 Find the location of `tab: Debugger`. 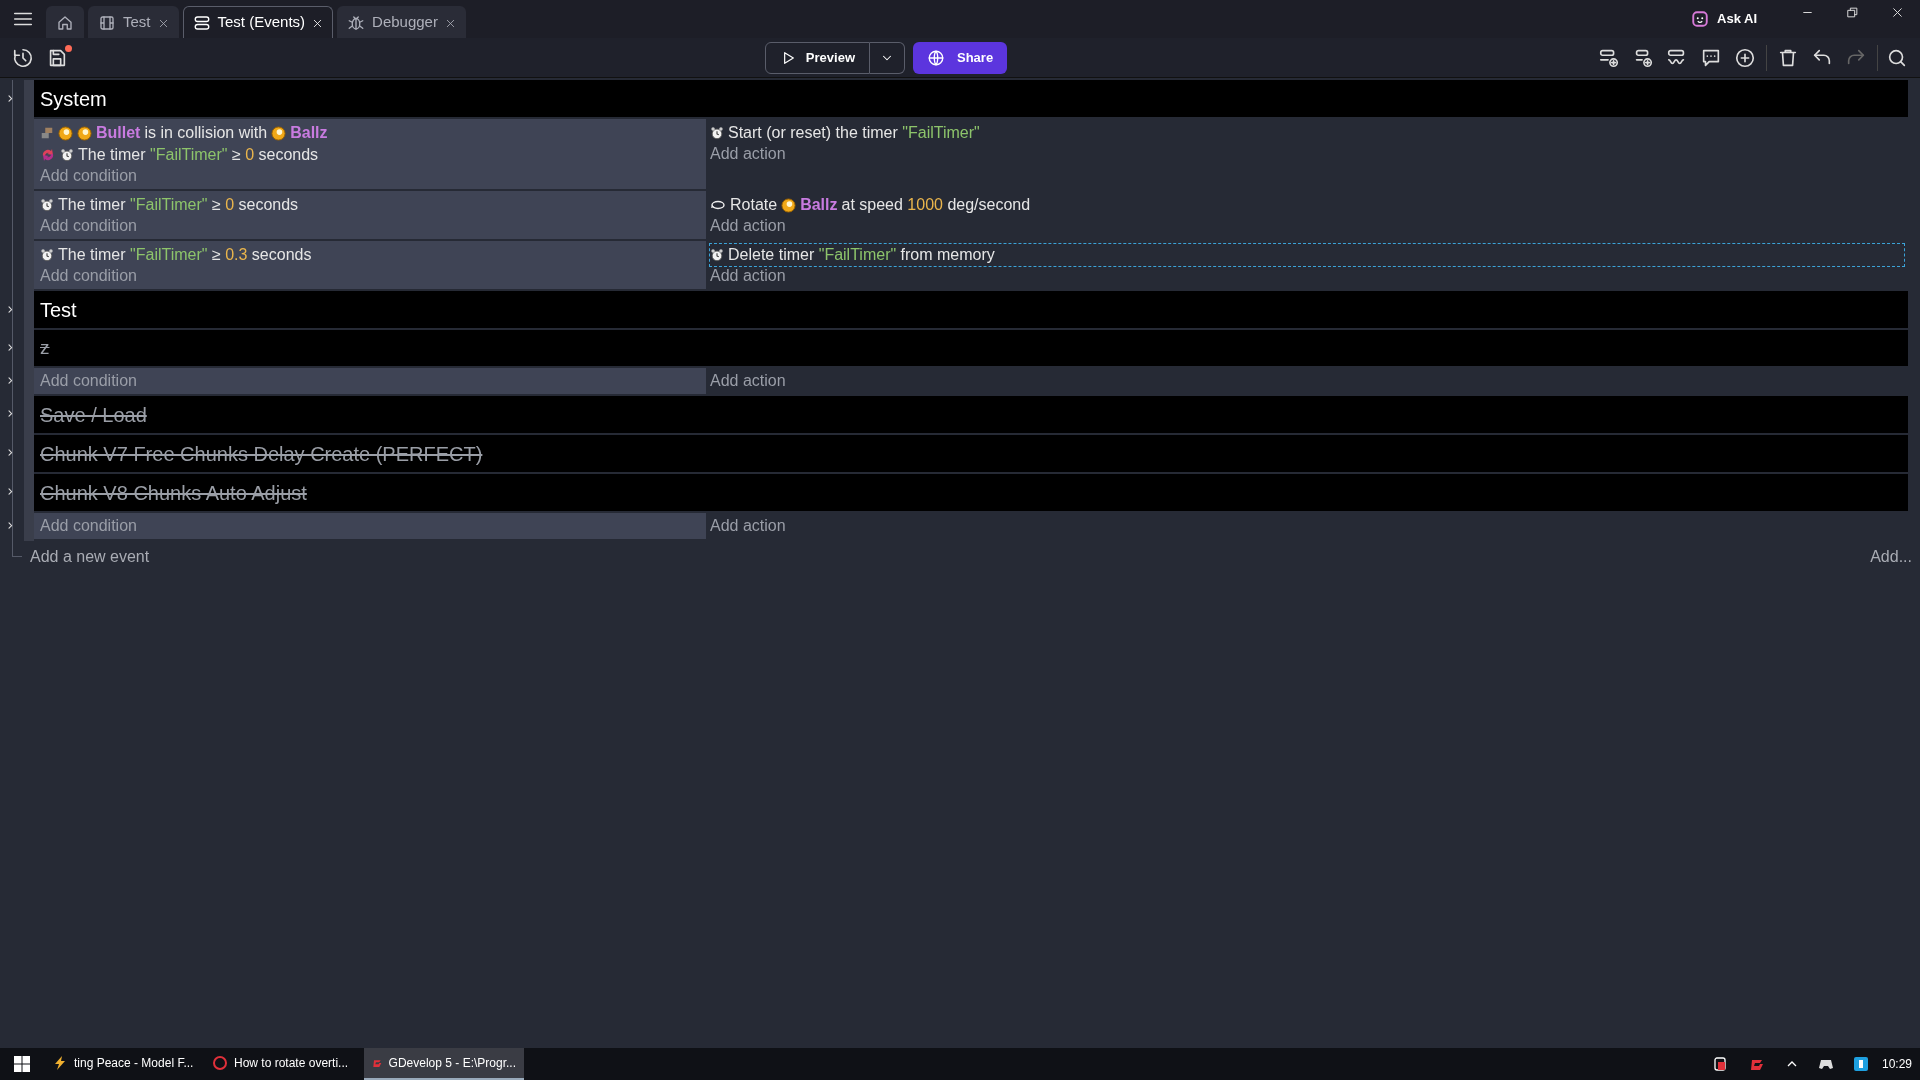

tab: Debugger is located at coordinates (401, 22).